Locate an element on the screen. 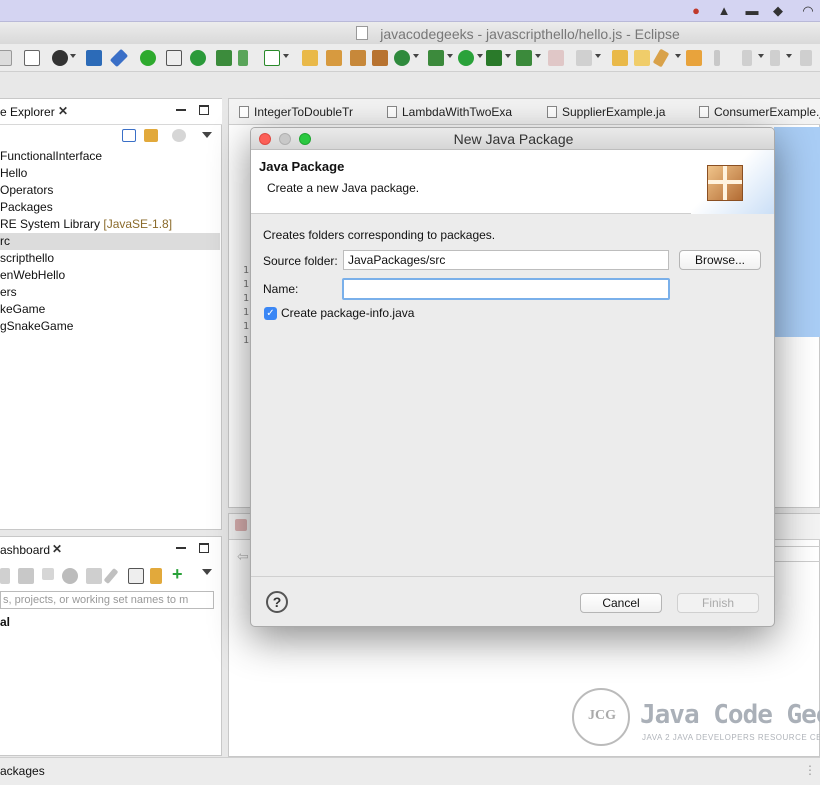  next-annotation-icon is located at coordinates (747, 58).